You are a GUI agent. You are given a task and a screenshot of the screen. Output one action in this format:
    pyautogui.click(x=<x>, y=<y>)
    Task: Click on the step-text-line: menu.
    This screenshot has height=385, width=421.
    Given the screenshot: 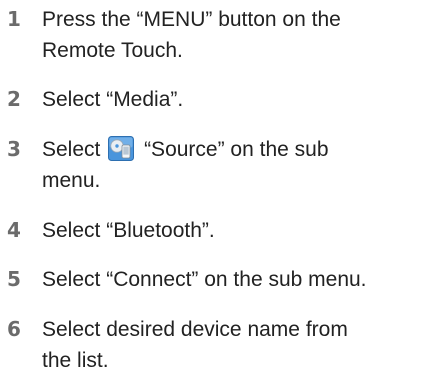 What is the action you would take?
    pyautogui.click(x=71, y=180)
    